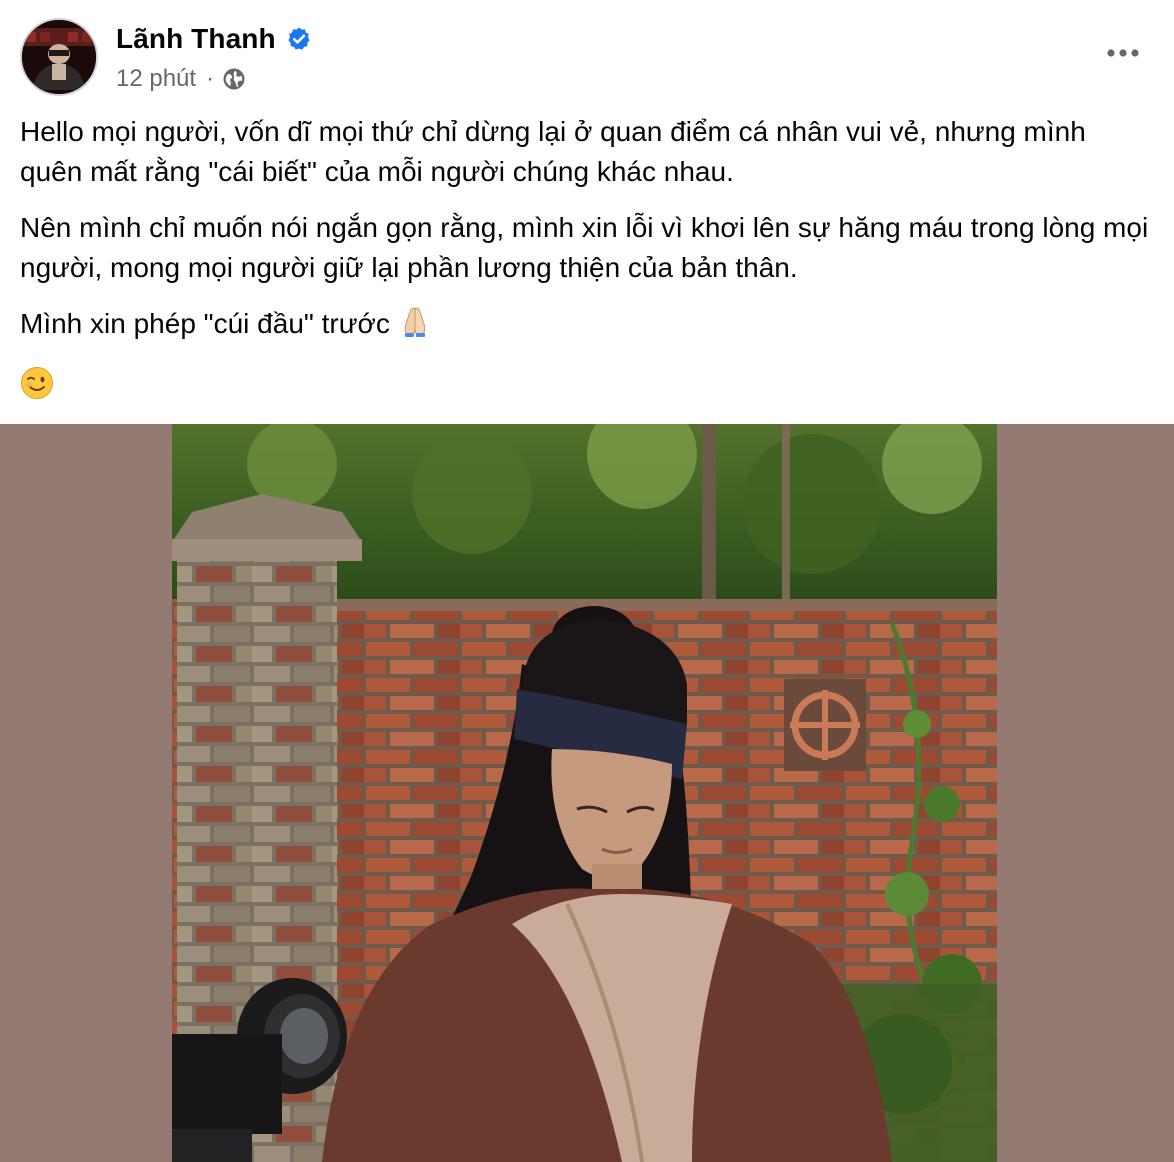 This screenshot has height=1162, width=1174. I want to click on post-meta: 12 phút ·, so click(181, 79).